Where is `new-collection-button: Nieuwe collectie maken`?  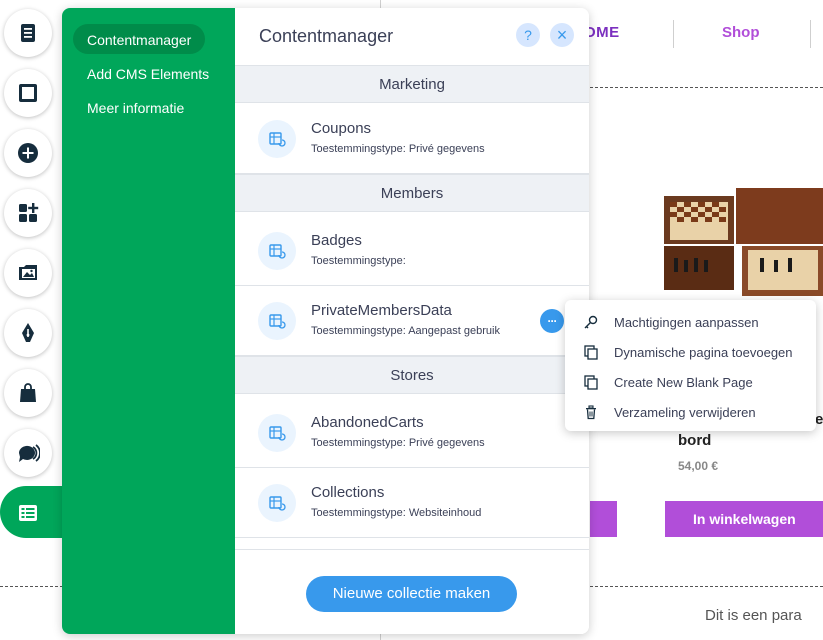
new-collection-button: Nieuwe collectie maken is located at coordinates (411, 594).